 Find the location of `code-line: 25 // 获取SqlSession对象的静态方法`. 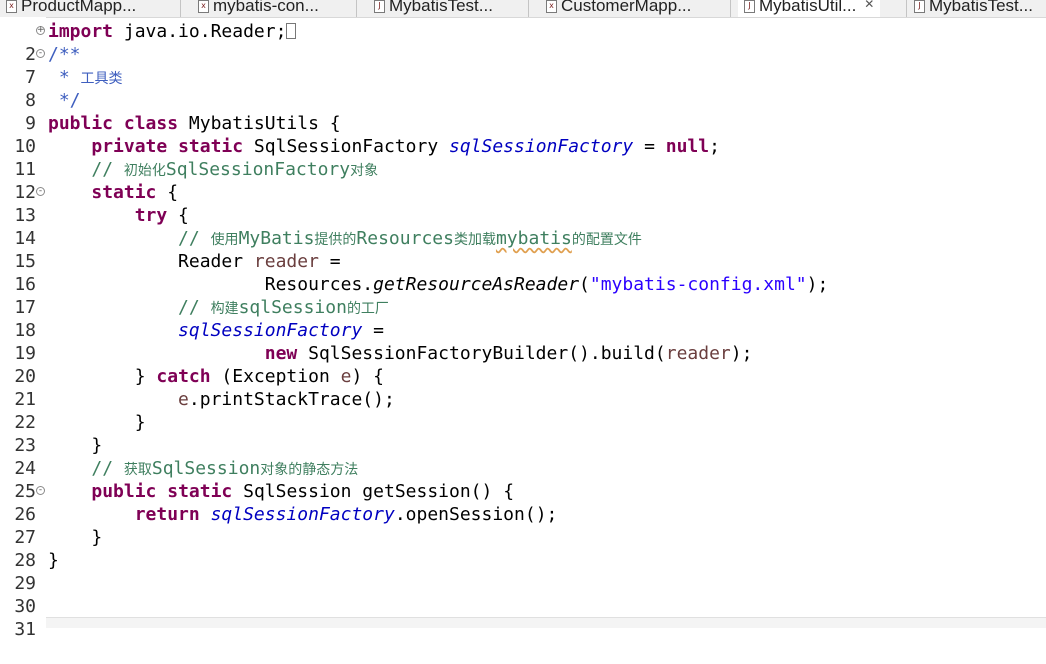

code-line: 25 // 获取SqlSession对象的静态方法 is located at coordinates (523, 479).